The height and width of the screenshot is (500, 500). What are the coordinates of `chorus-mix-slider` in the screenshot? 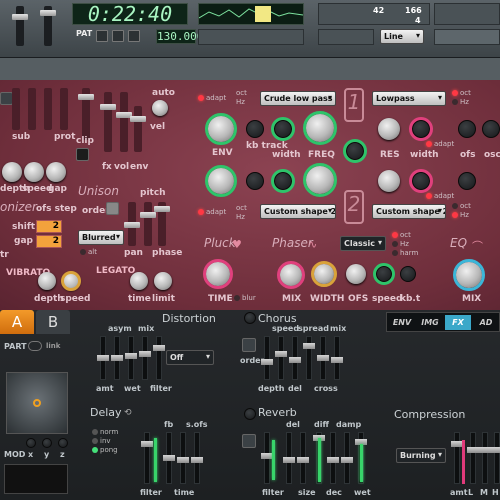 It's located at (337, 358).